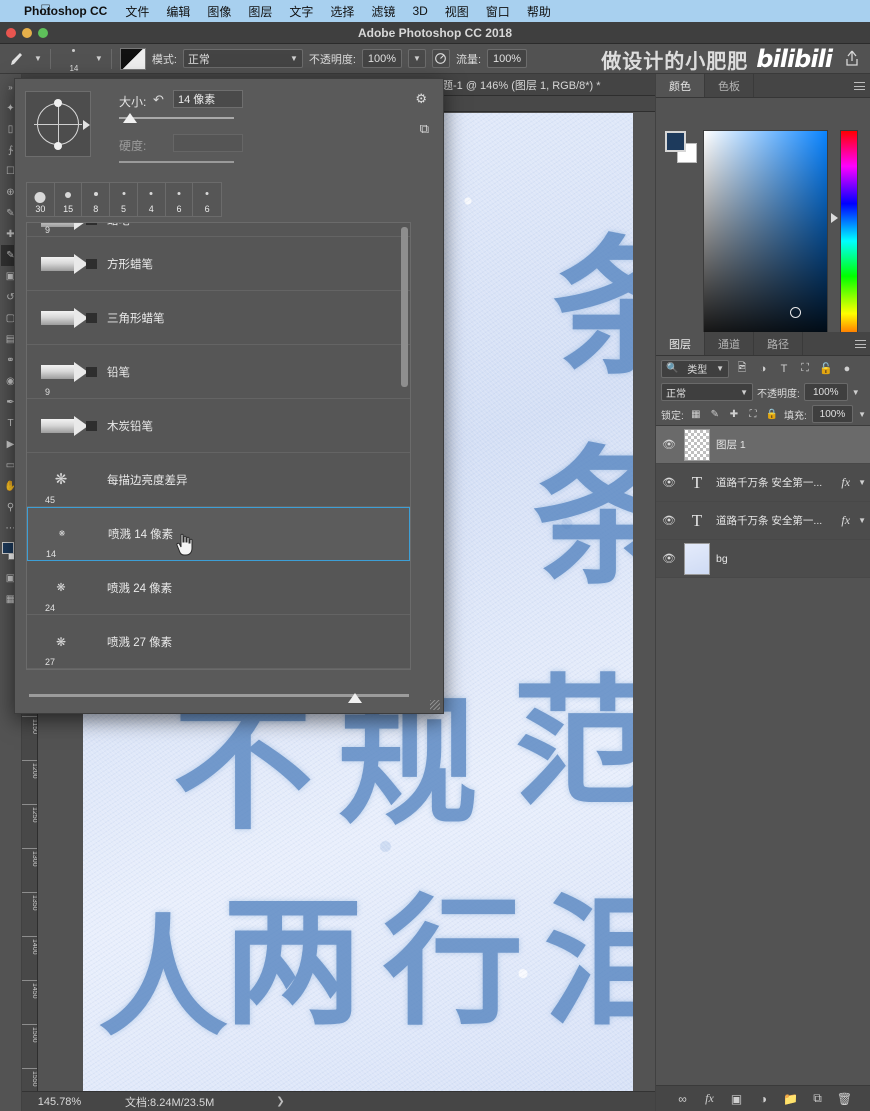 The height and width of the screenshot is (1111, 870). I want to click on hue-slider, so click(849, 241).